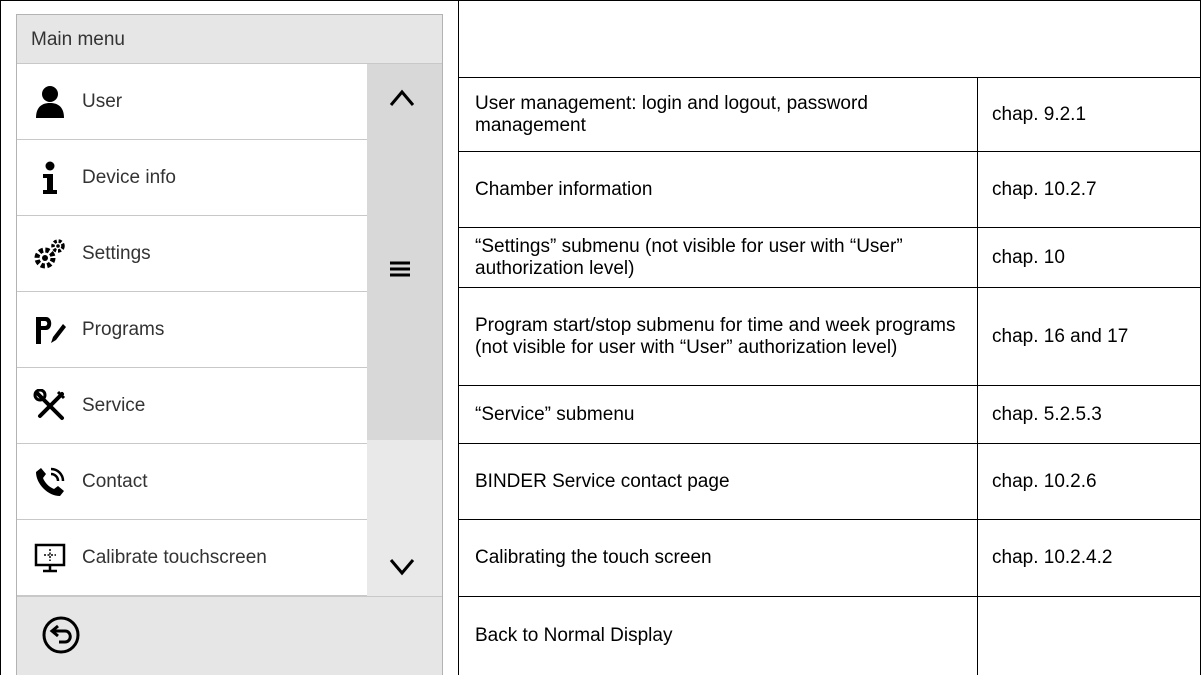  Describe the element at coordinates (402, 98) in the screenshot. I see `scroll-up-chevron-icon` at that location.